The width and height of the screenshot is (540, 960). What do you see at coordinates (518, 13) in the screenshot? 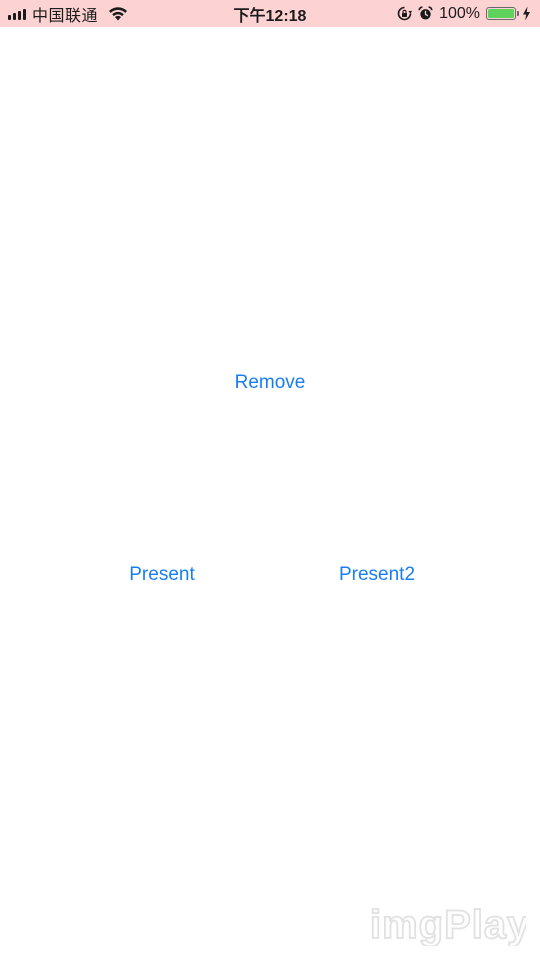
I see `battery-cap` at bounding box center [518, 13].